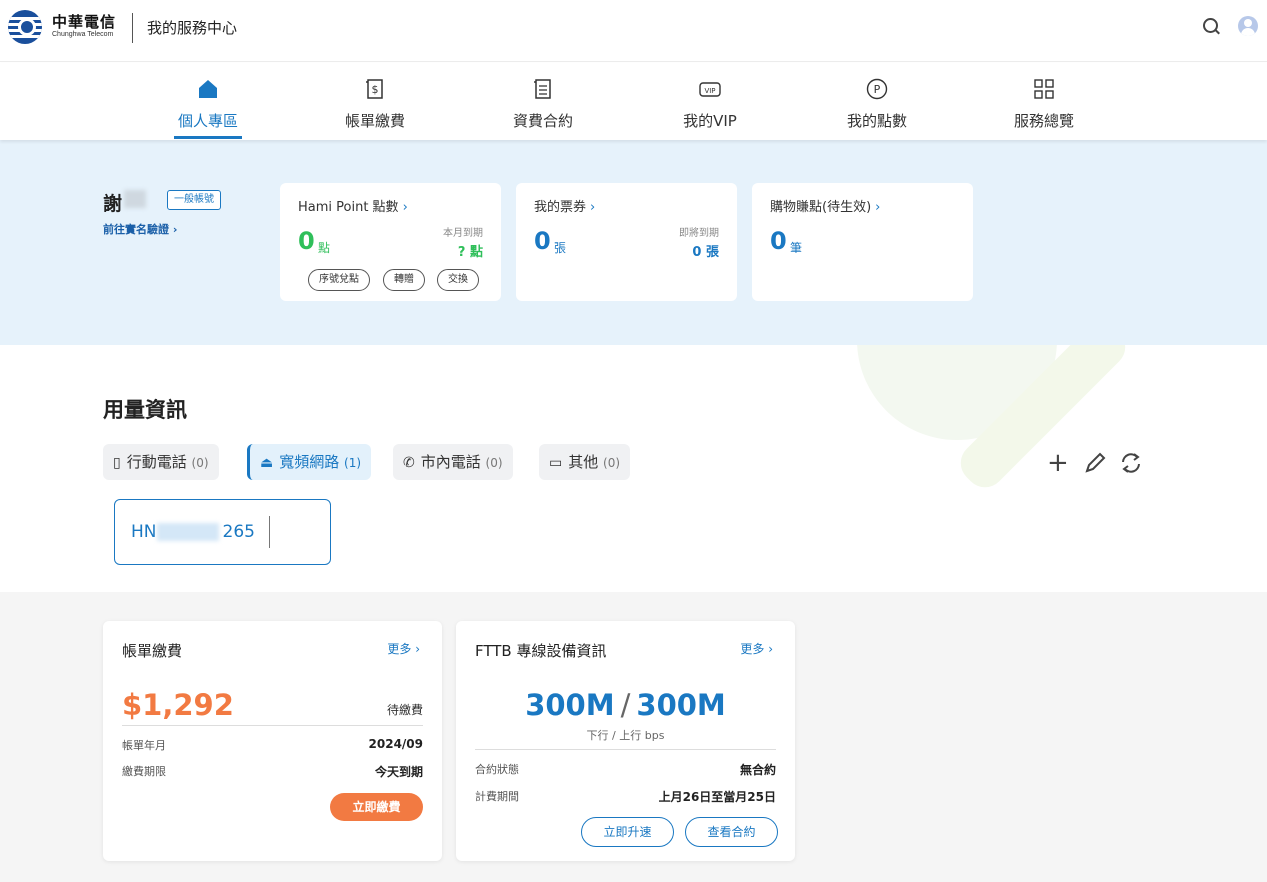  I want to click on tickets-card: 我的票券 › 0 張 即將到期 0 張, so click(626, 242).